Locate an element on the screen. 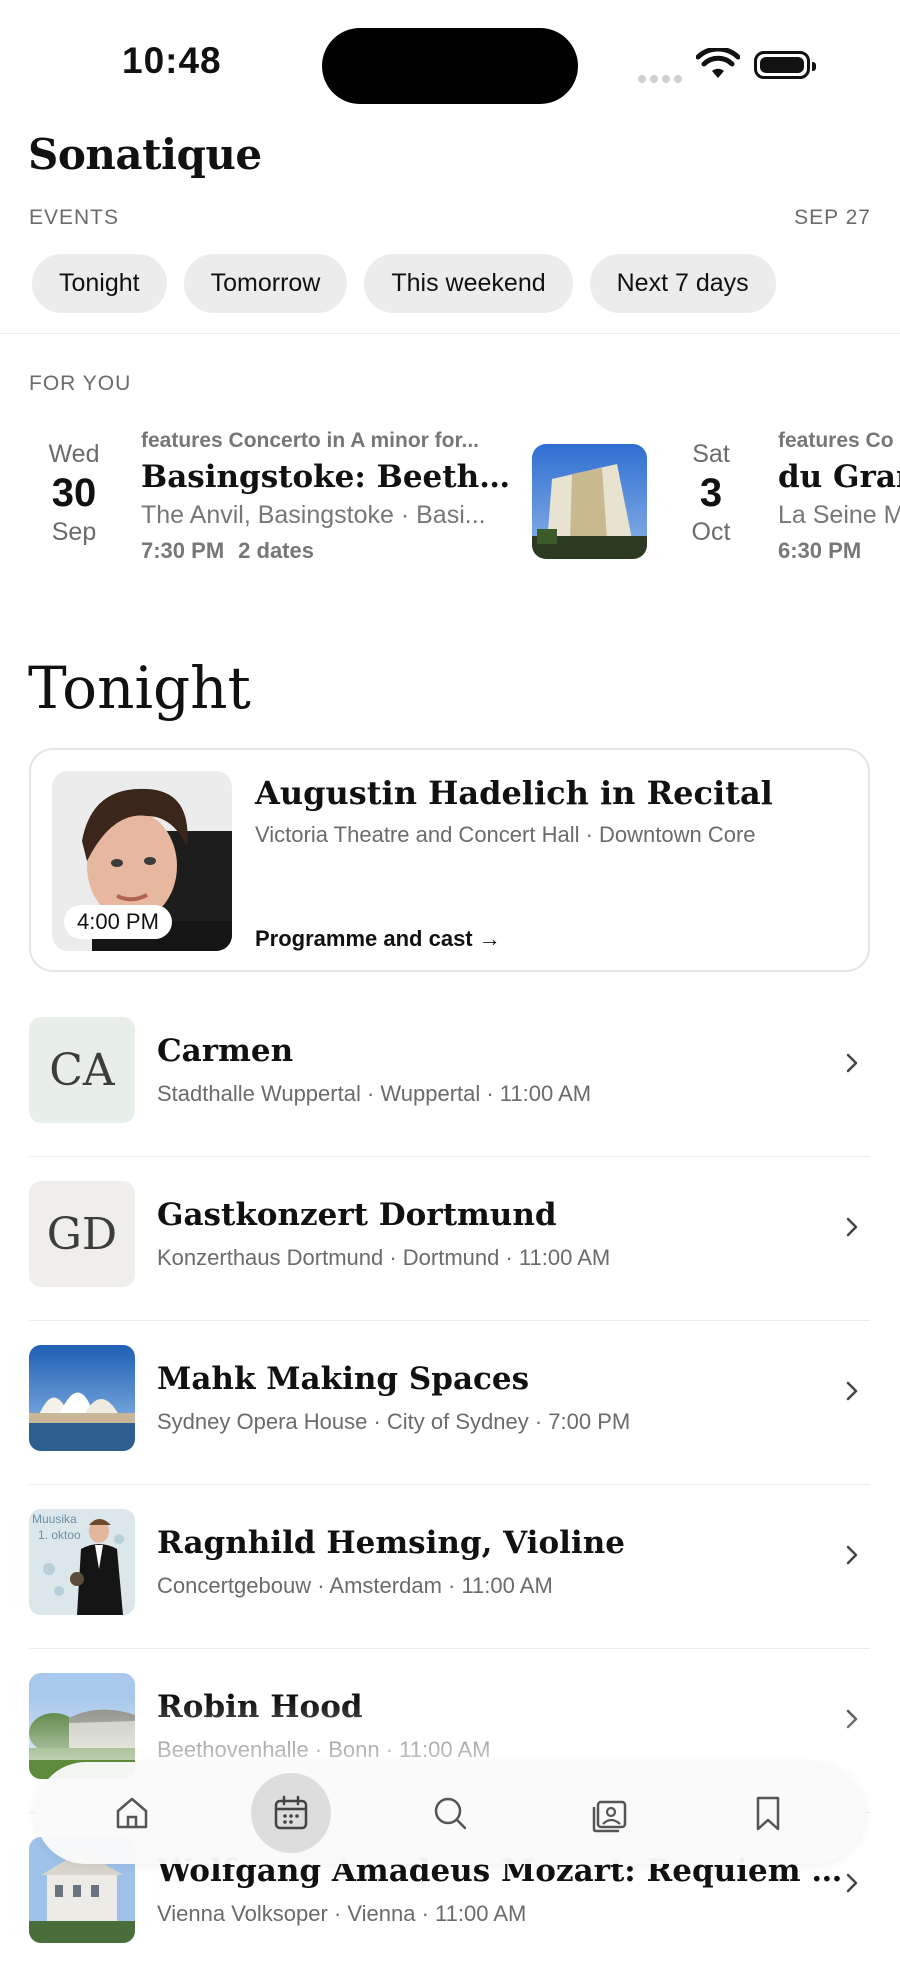  current-date: SEP 27 is located at coordinates (832, 217).